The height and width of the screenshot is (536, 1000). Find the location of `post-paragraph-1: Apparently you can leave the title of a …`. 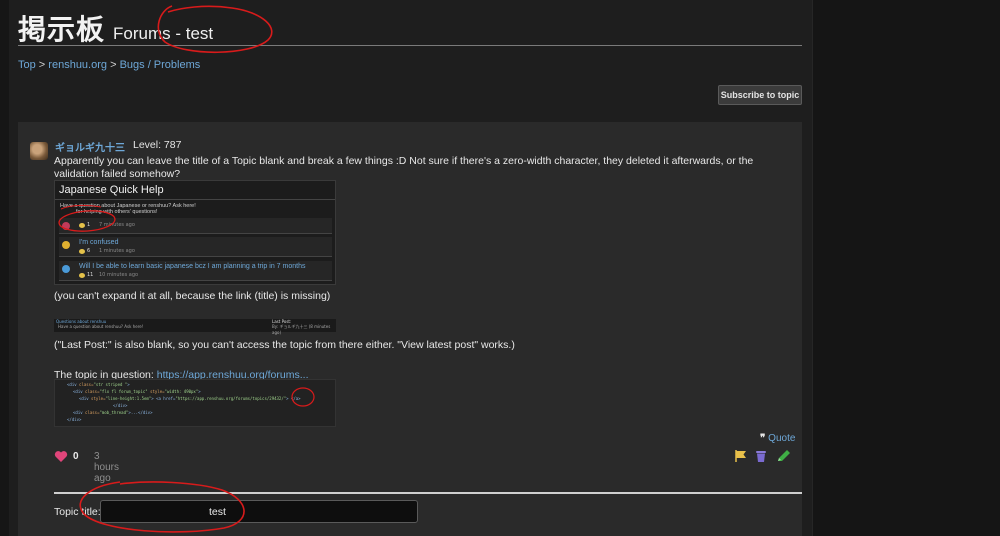

post-paragraph-1: Apparently you can leave the title of a … is located at coordinates (404, 167).